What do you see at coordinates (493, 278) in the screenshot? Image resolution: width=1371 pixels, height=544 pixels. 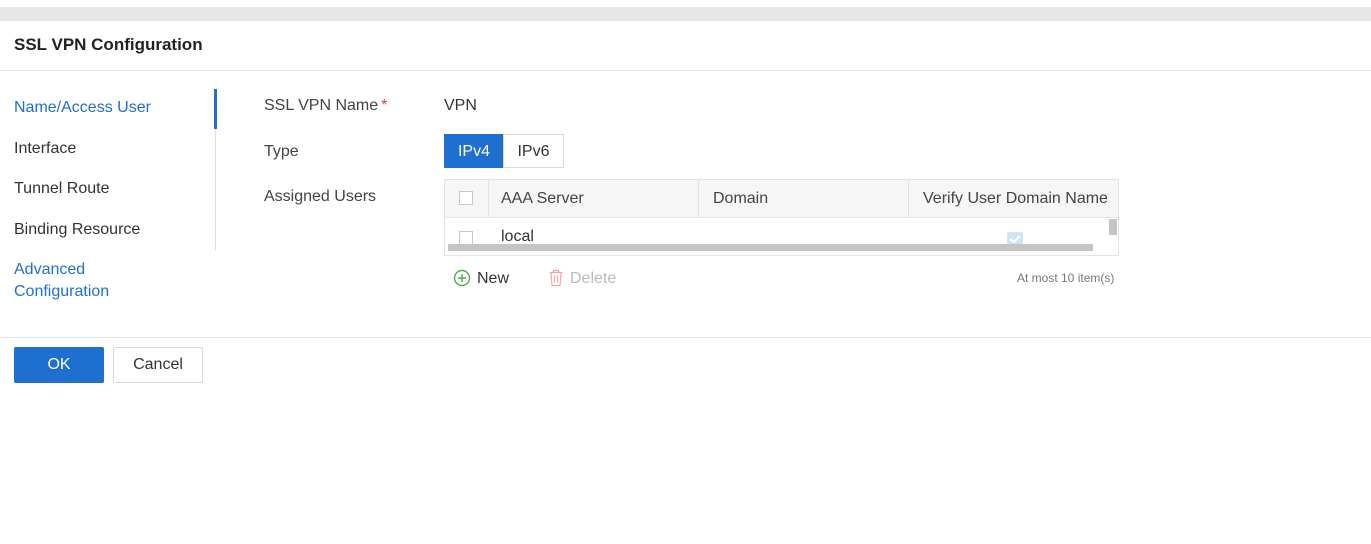 I see `new-button-label: New` at bounding box center [493, 278].